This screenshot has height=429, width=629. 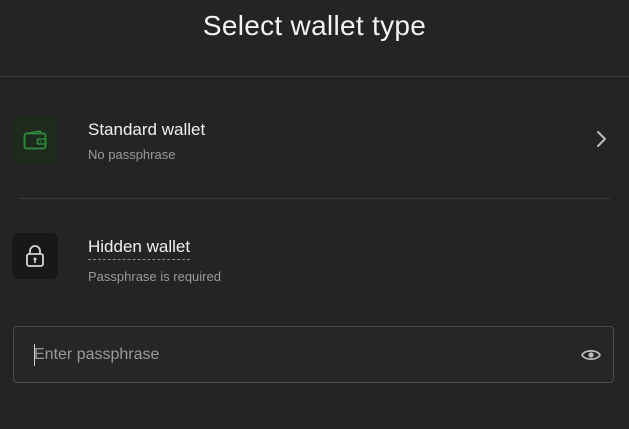 I want to click on header-divider, so click(x=314, y=76).